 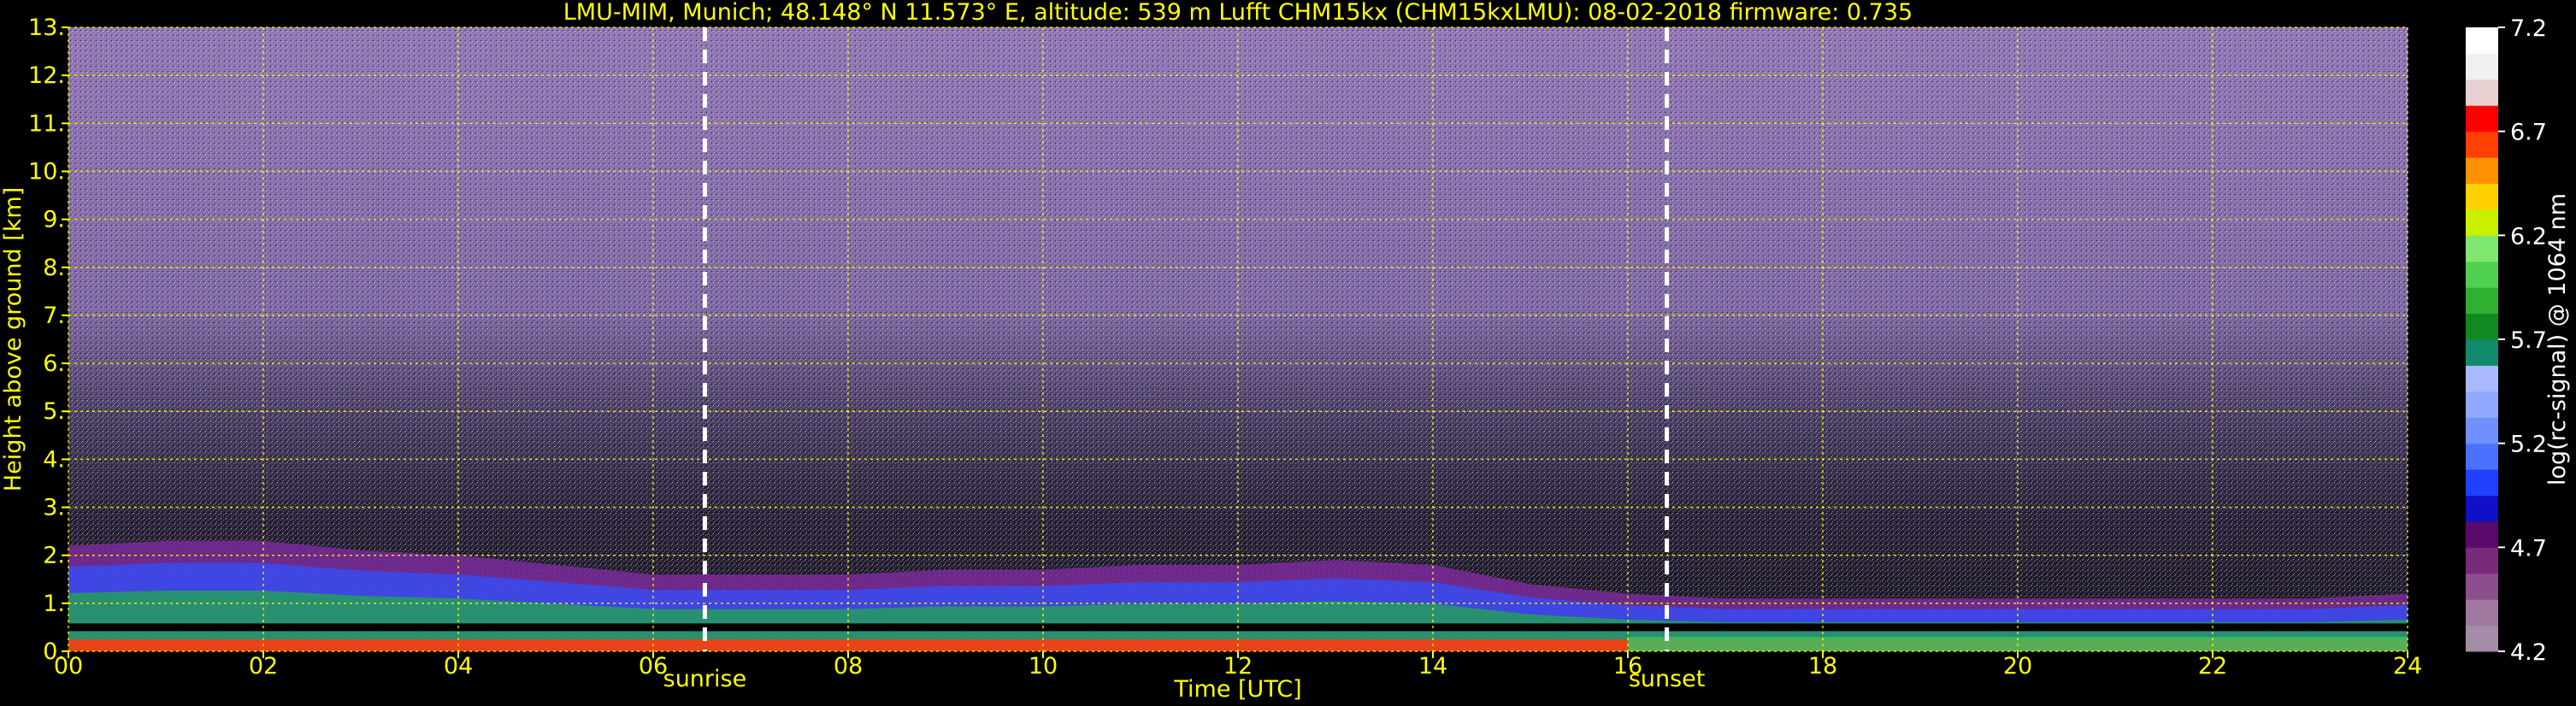 What do you see at coordinates (2528, 340) in the screenshot?
I see `colorbar-tick-label: 5.7` at bounding box center [2528, 340].